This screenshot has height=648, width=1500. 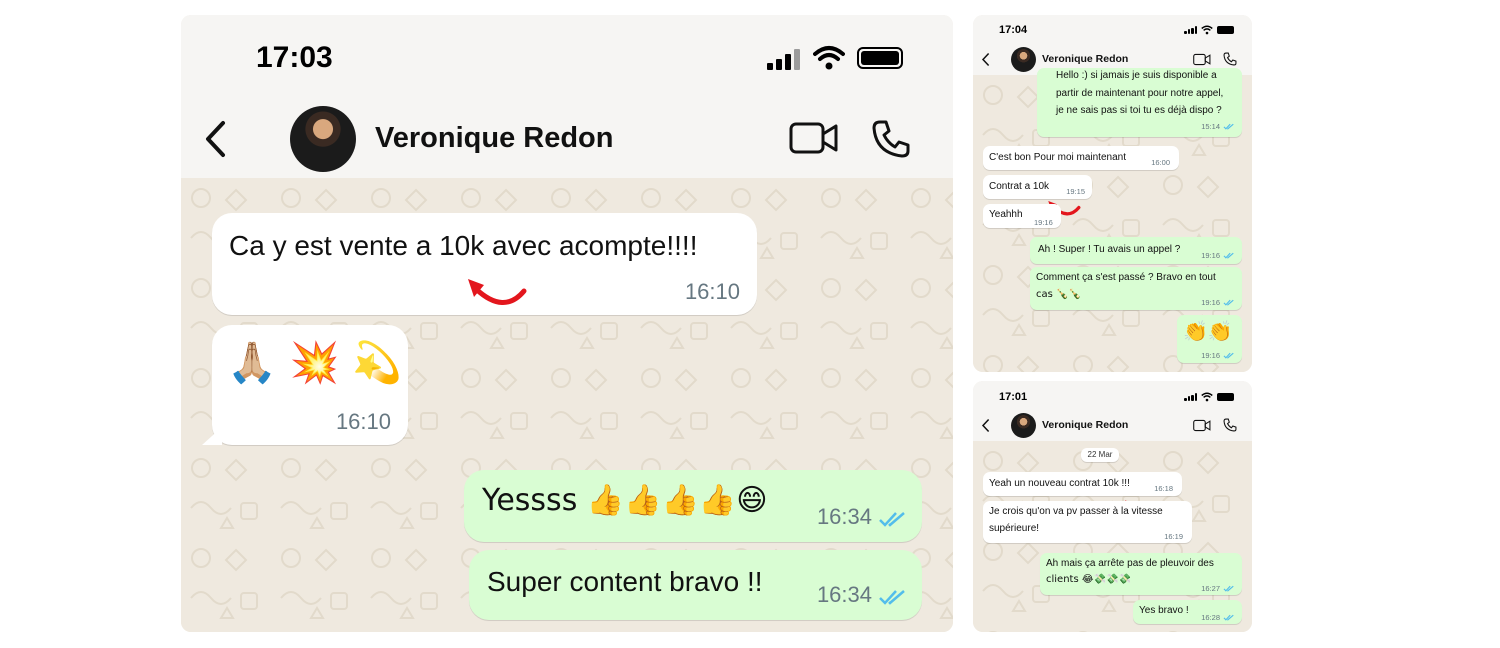 I want to click on message-text-line: cas 🍾🍾, so click(x=1058, y=294).